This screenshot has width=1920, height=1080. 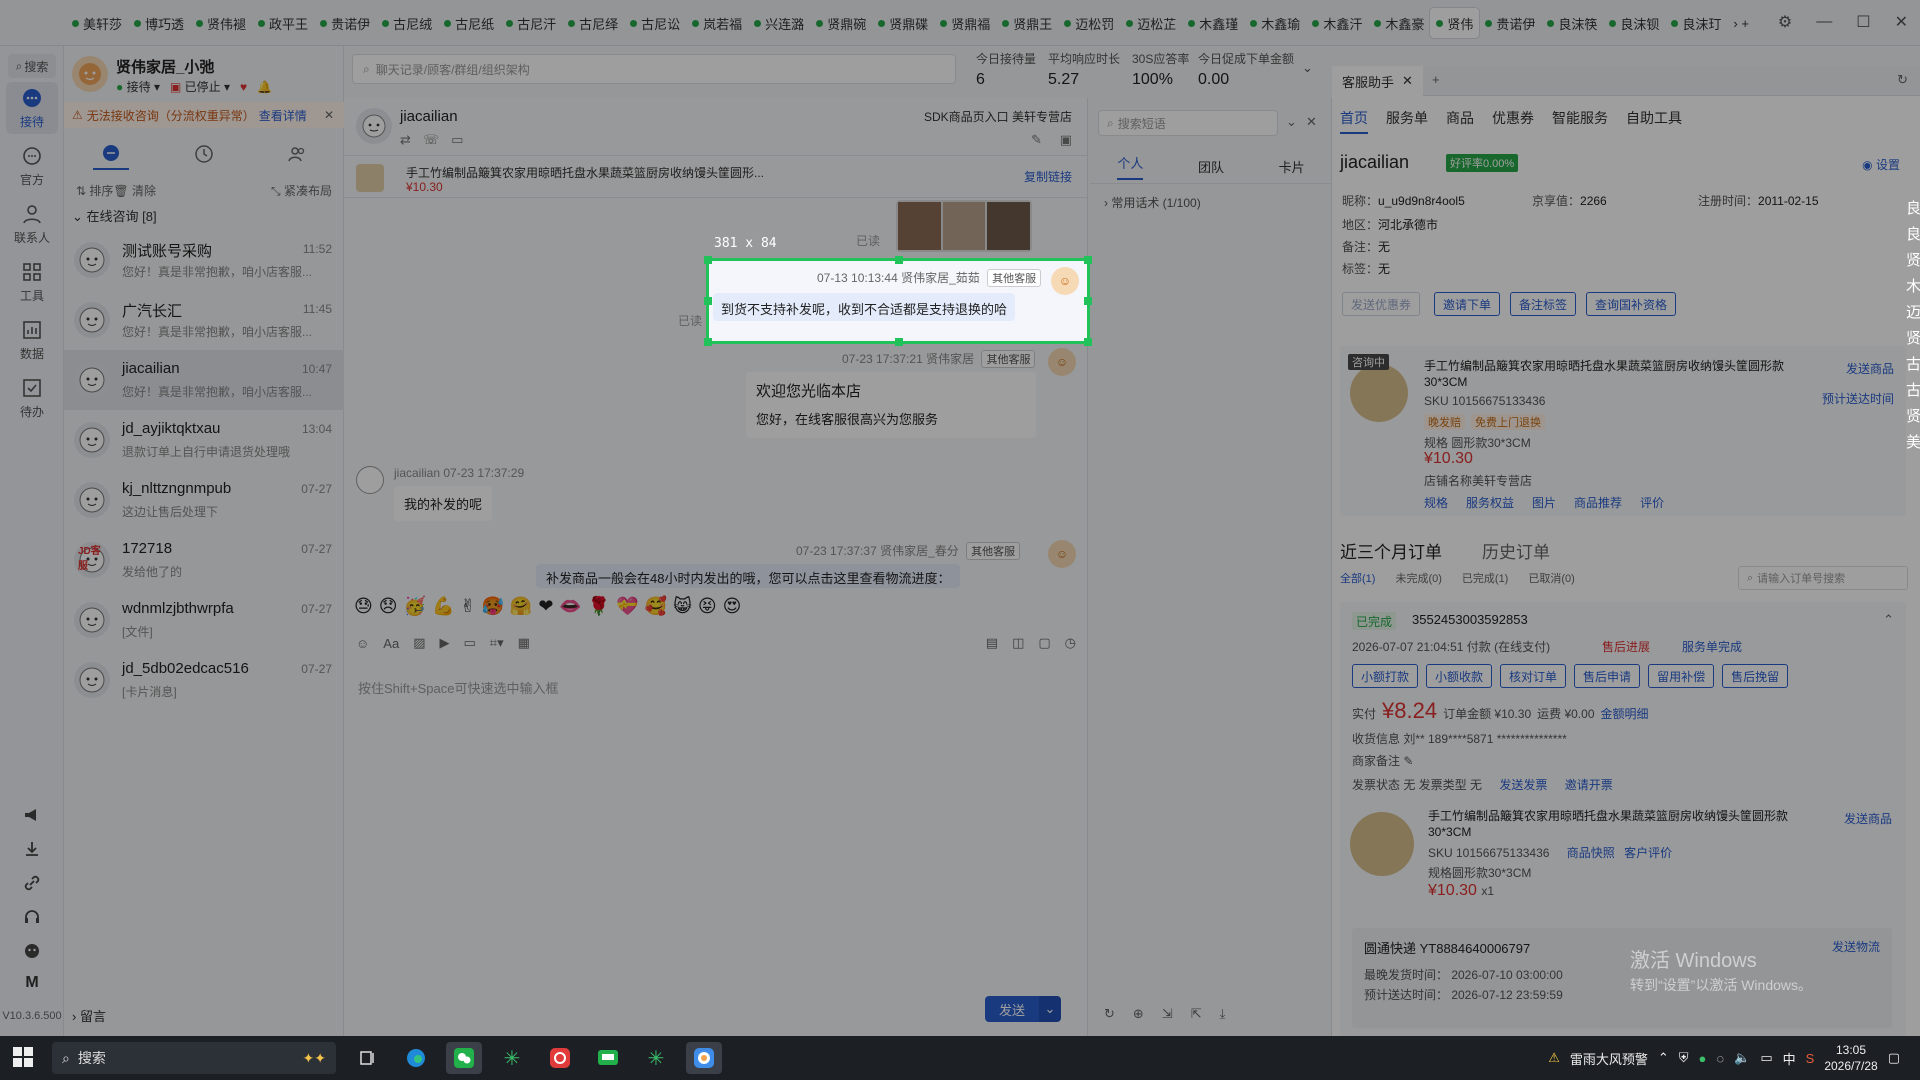 What do you see at coordinates (1307, 68) in the screenshot?
I see `stats-expand-icon: ⌄` at bounding box center [1307, 68].